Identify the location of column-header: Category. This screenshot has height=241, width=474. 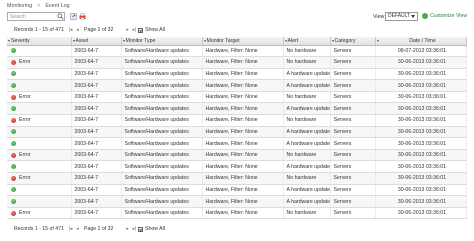
(353, 41).